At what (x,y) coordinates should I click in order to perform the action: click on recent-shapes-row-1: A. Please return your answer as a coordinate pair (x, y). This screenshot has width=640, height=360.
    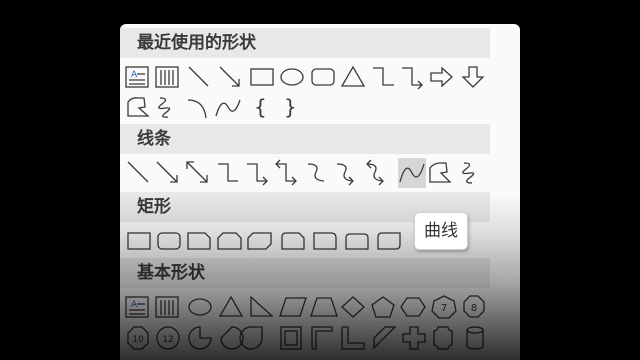
    Looking at the image, I should click on (309, 77).